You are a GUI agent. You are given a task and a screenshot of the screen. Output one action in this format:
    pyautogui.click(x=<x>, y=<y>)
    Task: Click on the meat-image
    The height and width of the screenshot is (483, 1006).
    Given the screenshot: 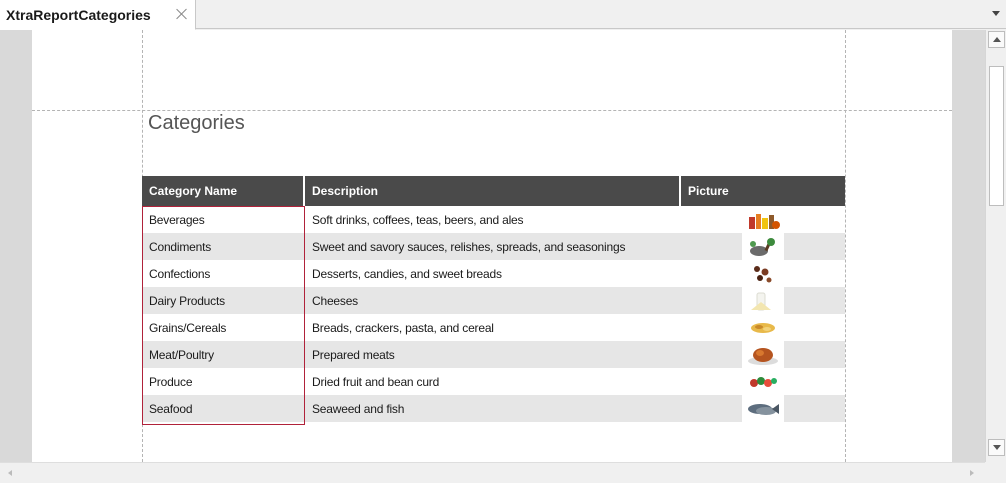 What is the action you would take?
    pyautogui.click(x=763, y=354)
    